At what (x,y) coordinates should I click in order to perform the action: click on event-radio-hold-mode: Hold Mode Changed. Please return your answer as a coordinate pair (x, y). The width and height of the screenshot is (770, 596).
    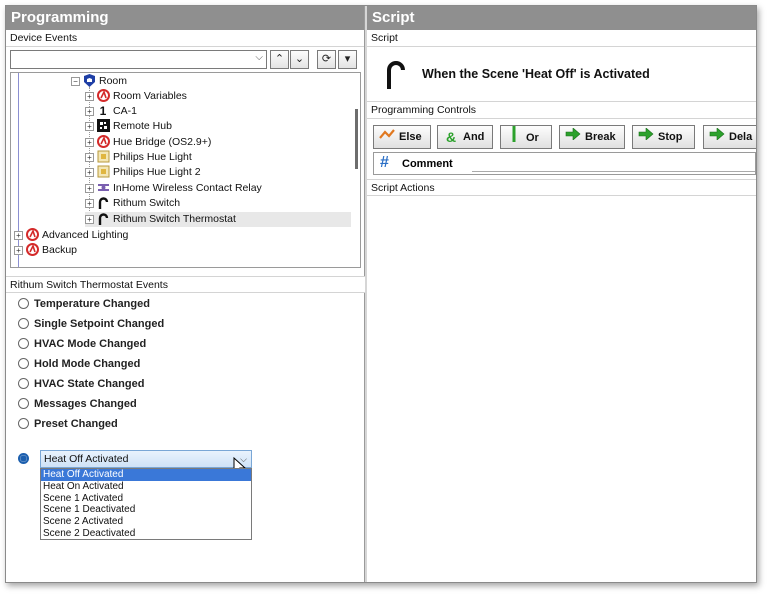
    Looking at the image, I should click on (79, 364).